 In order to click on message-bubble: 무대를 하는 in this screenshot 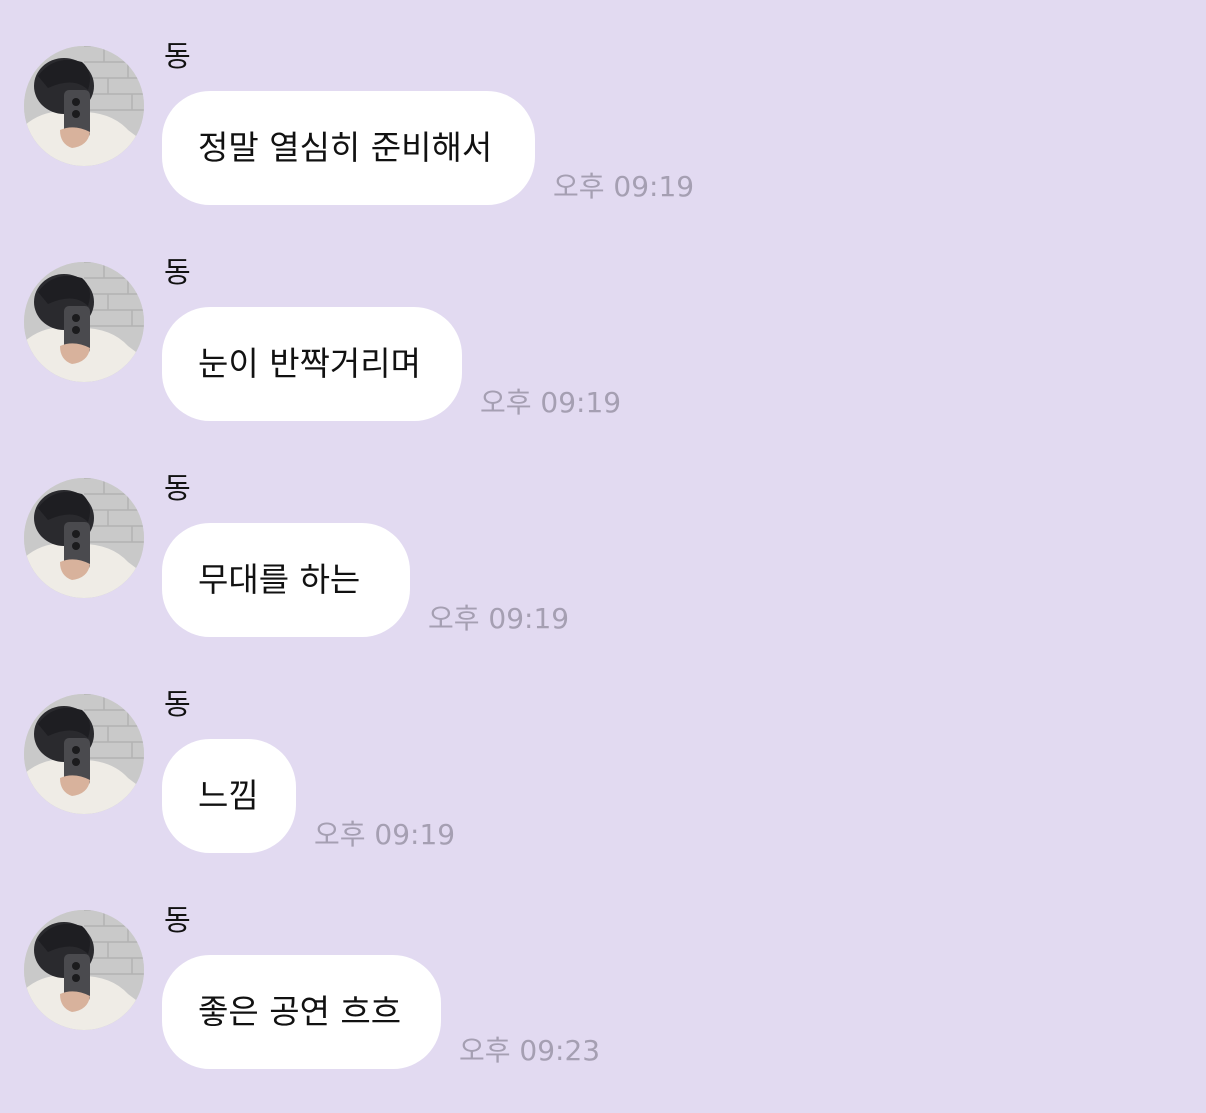, I will do `click(286, 580)`.